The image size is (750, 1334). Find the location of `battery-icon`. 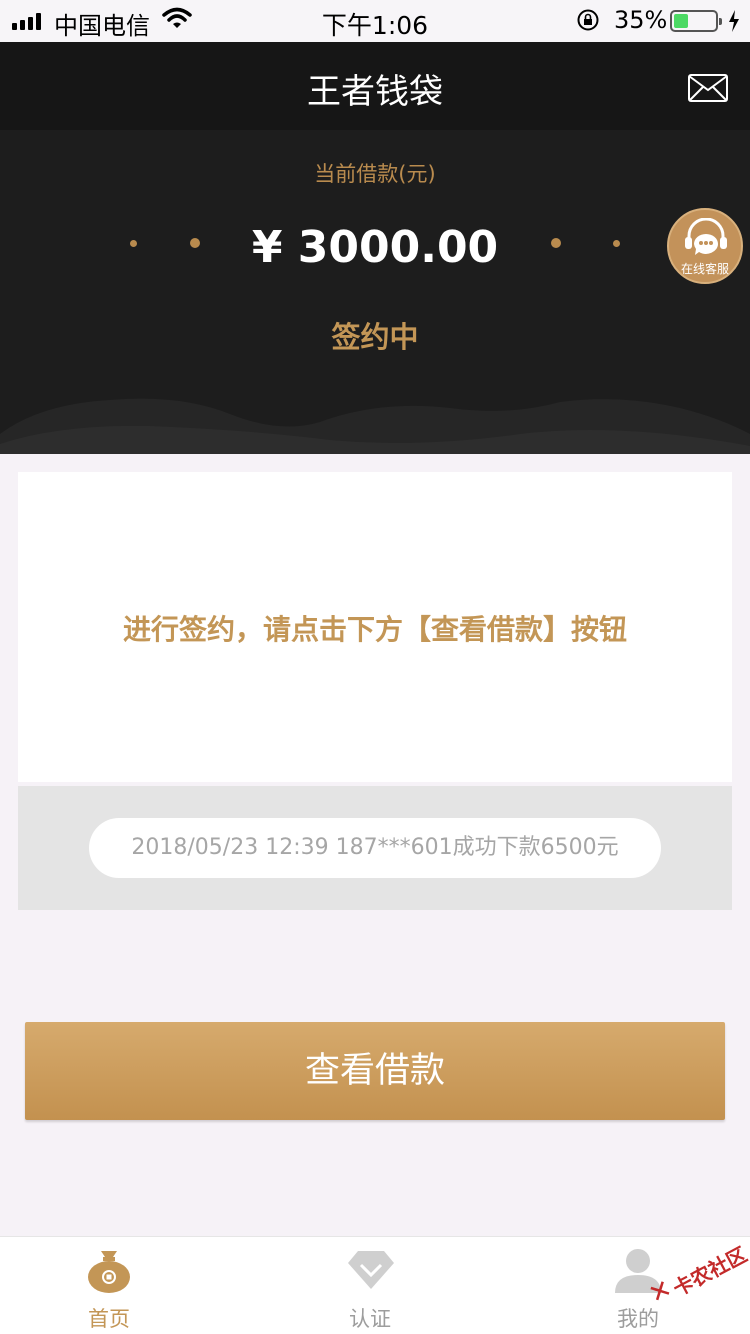

battery-icon is located at coordinates (696, 21).